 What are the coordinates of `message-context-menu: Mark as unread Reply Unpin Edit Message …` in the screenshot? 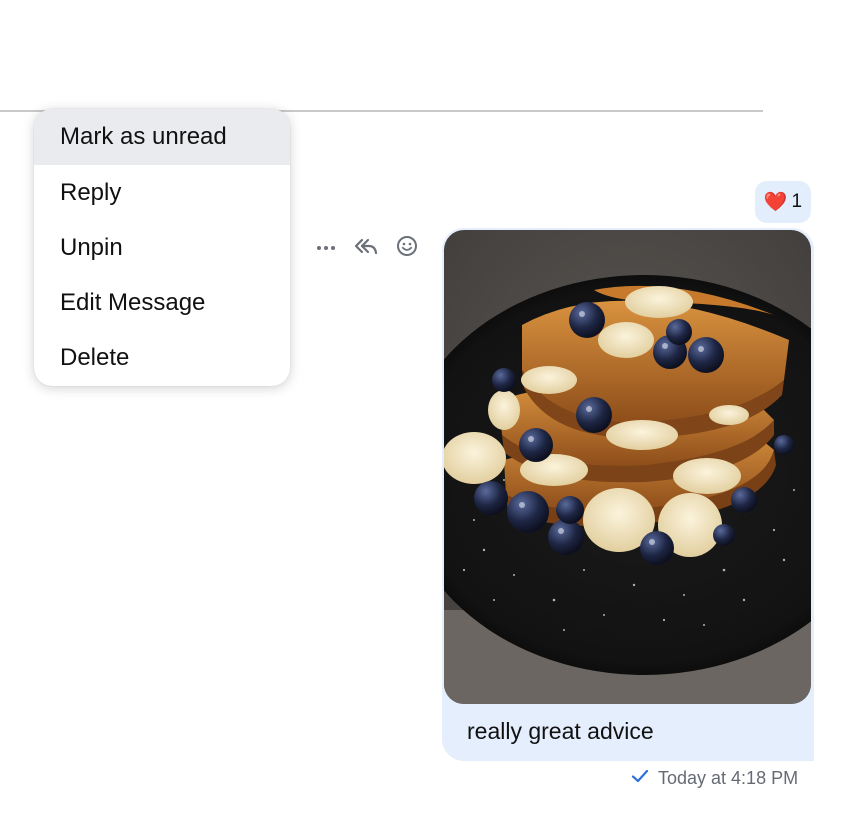 It's located at (162, 247).